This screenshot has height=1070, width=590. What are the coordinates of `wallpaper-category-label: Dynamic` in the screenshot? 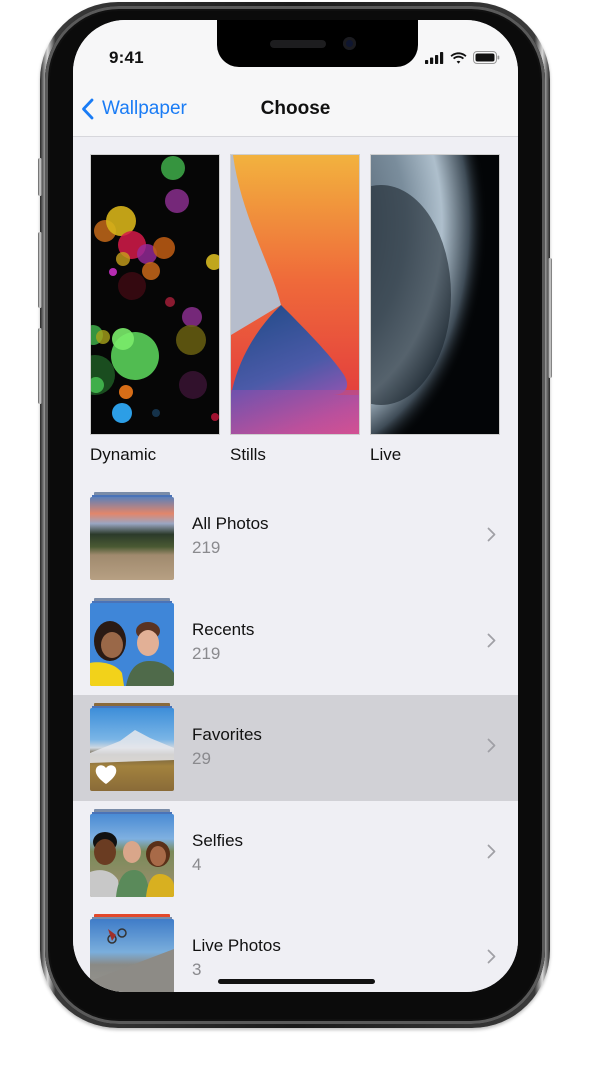 It's located at (123, 454).